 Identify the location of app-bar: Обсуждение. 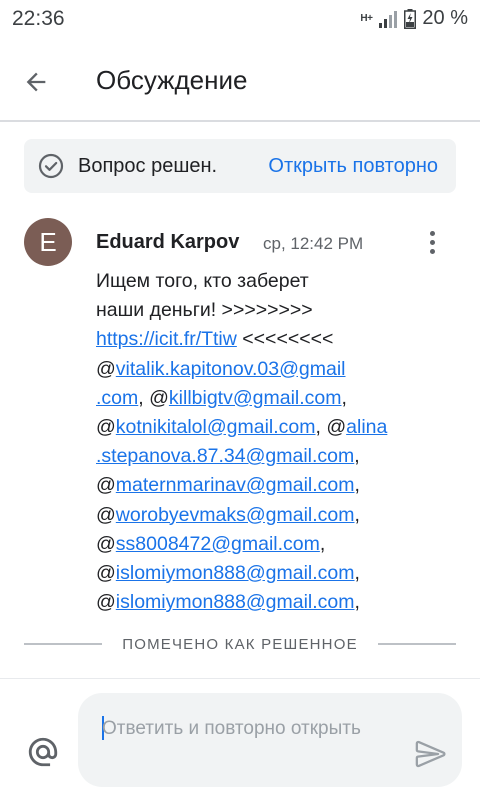
(240, 80).